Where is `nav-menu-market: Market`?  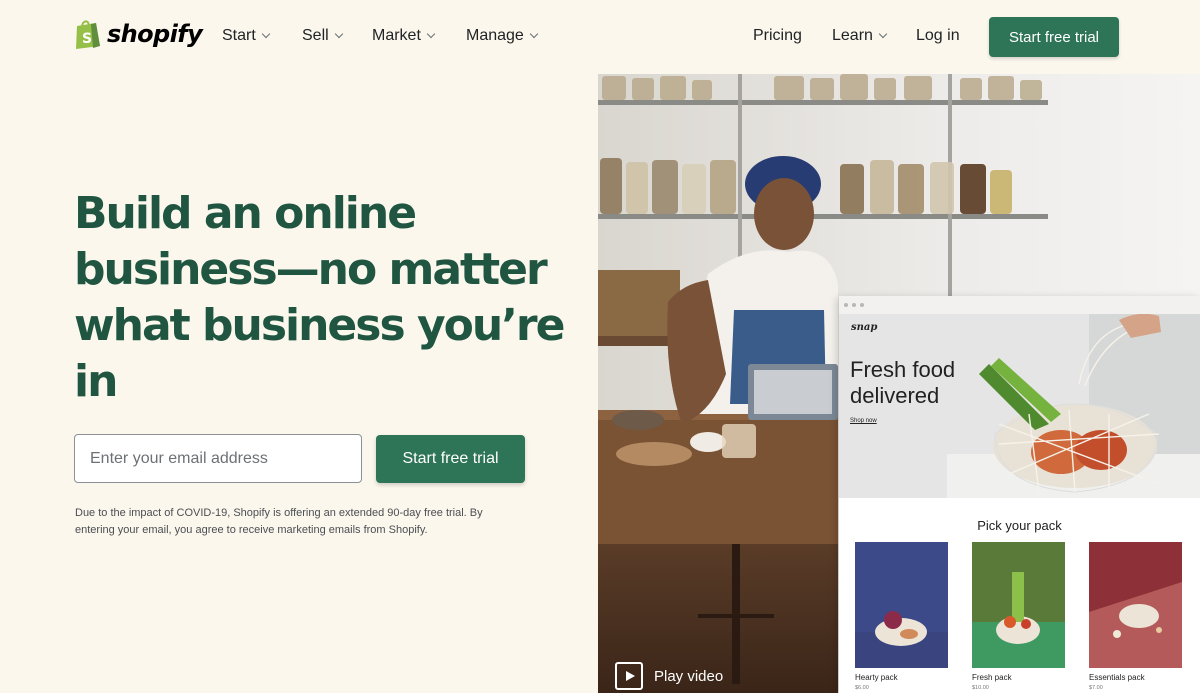
nav-menu-market: Market is located at coordinates (404, 36).